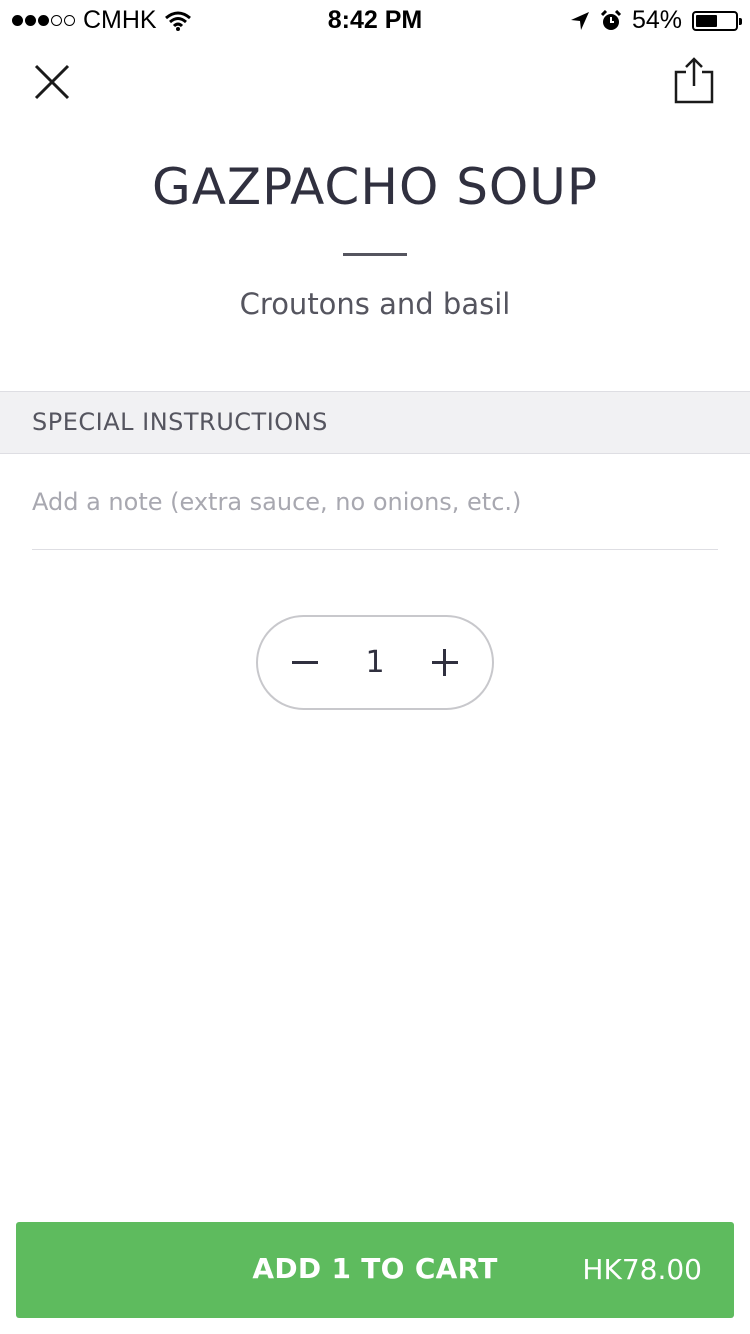 The width and height of the screenshot is (750, 1334). I want to click on title-divider, so click(375, 254).